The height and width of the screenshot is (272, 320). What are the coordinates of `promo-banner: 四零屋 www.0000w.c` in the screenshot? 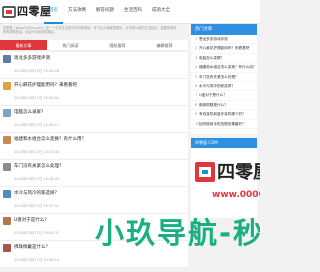 It's located at (227, 180).